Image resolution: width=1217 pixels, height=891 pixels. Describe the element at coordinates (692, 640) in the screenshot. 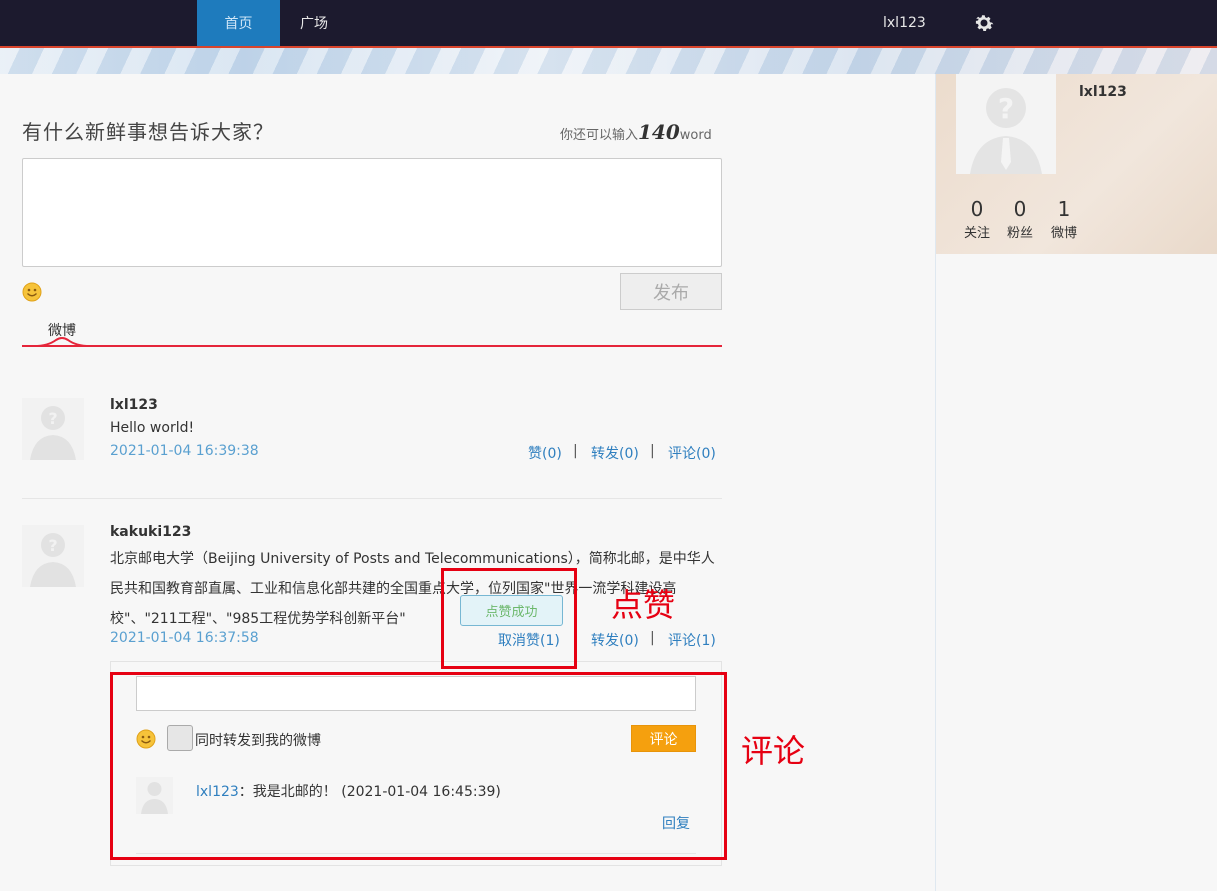

I see `comment-button: 评论(1)` at that location.